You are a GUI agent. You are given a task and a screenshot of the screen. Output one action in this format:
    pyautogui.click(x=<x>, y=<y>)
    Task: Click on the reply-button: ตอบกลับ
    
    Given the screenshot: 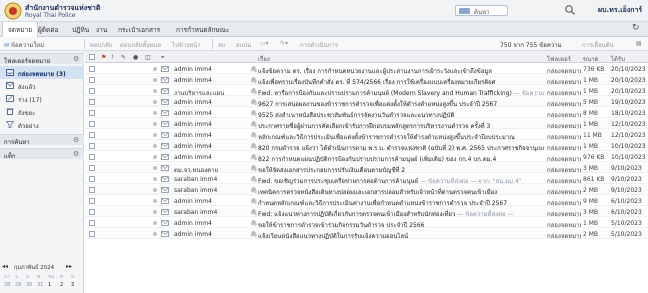 What is the action you would take?
    pyautogui.click(x=101, y=45)
    